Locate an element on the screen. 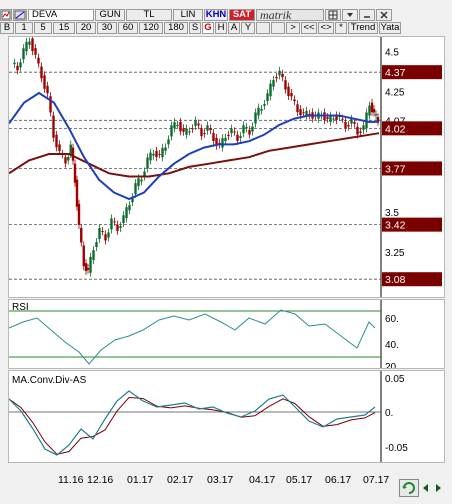 The height and width of the screenshot is (504, 452). khn-button: KHN is located at coordinates (216, 15).